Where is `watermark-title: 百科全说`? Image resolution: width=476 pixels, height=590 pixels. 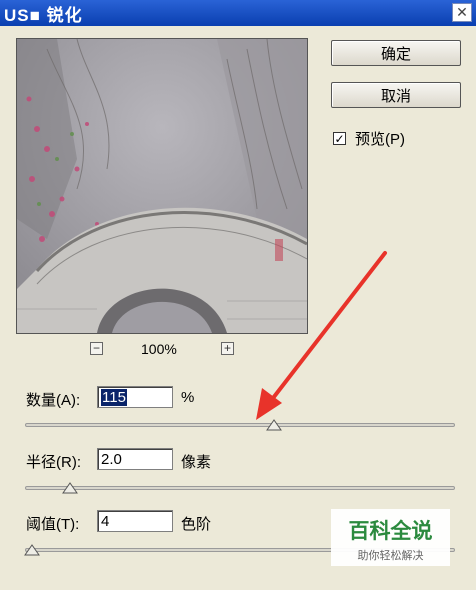 watermark-title: 百科全说 is located at coordinates (390, 531).